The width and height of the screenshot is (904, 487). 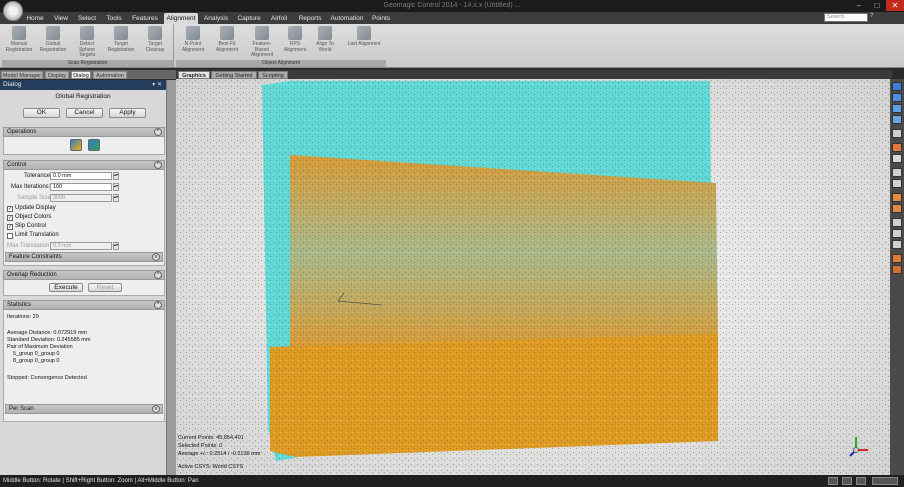 What do you see at coordinates (262, 42) in the screenshot?
I see `feature-based-alignment-button: Feature-Based Alignment` at bounding box center [262, 42].